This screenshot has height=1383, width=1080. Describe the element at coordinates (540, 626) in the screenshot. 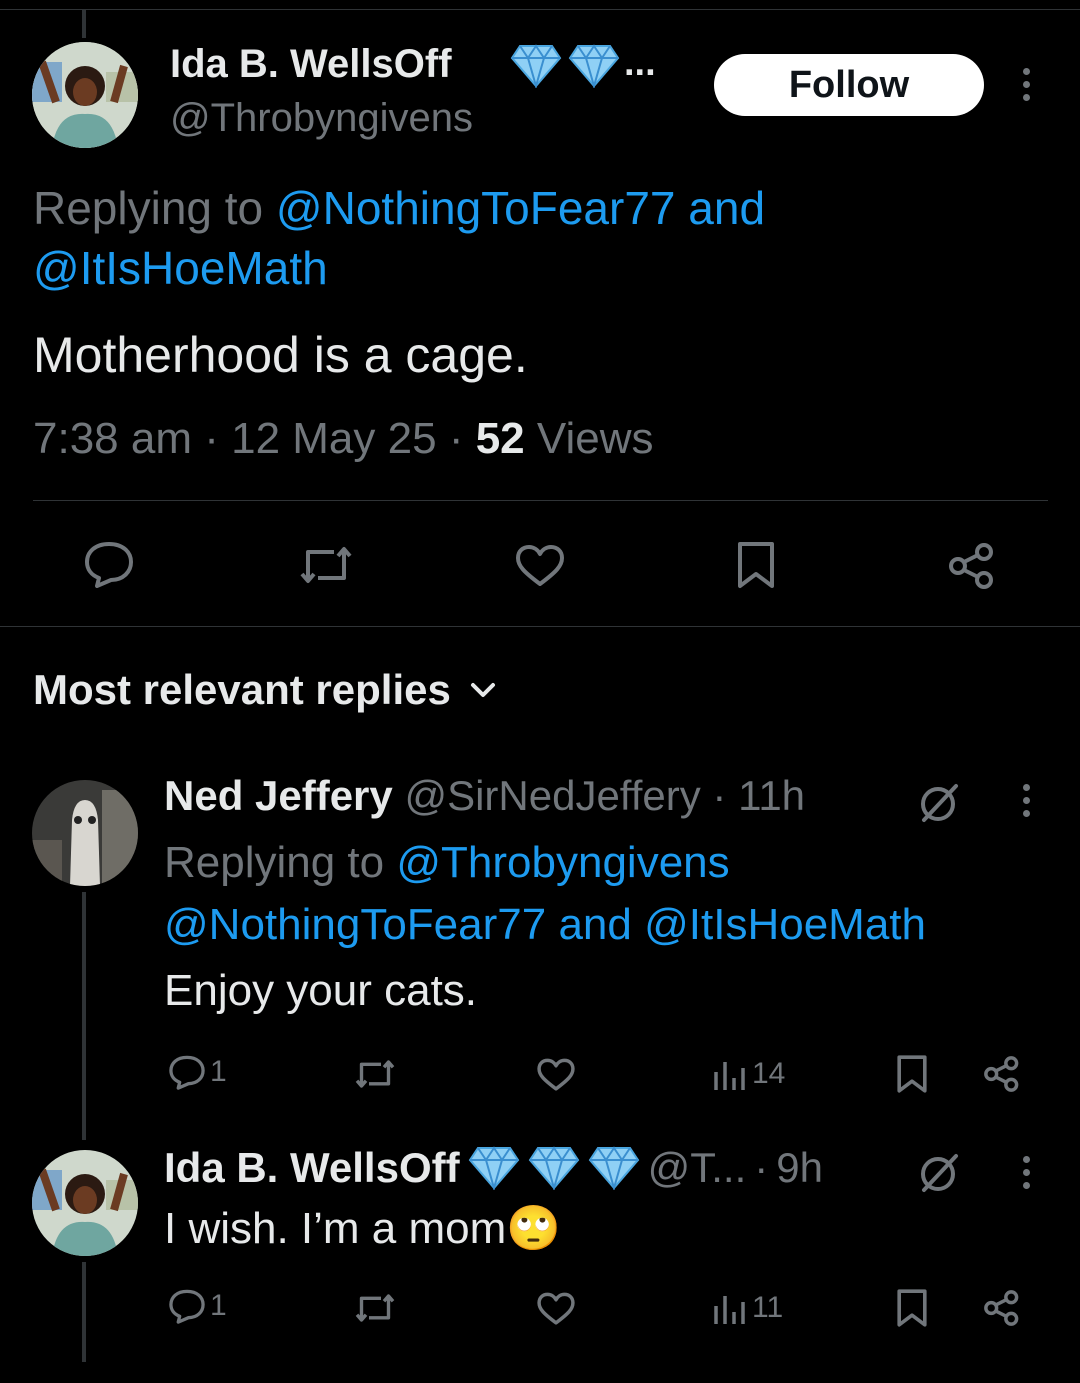

I see `section-divider` at that location.